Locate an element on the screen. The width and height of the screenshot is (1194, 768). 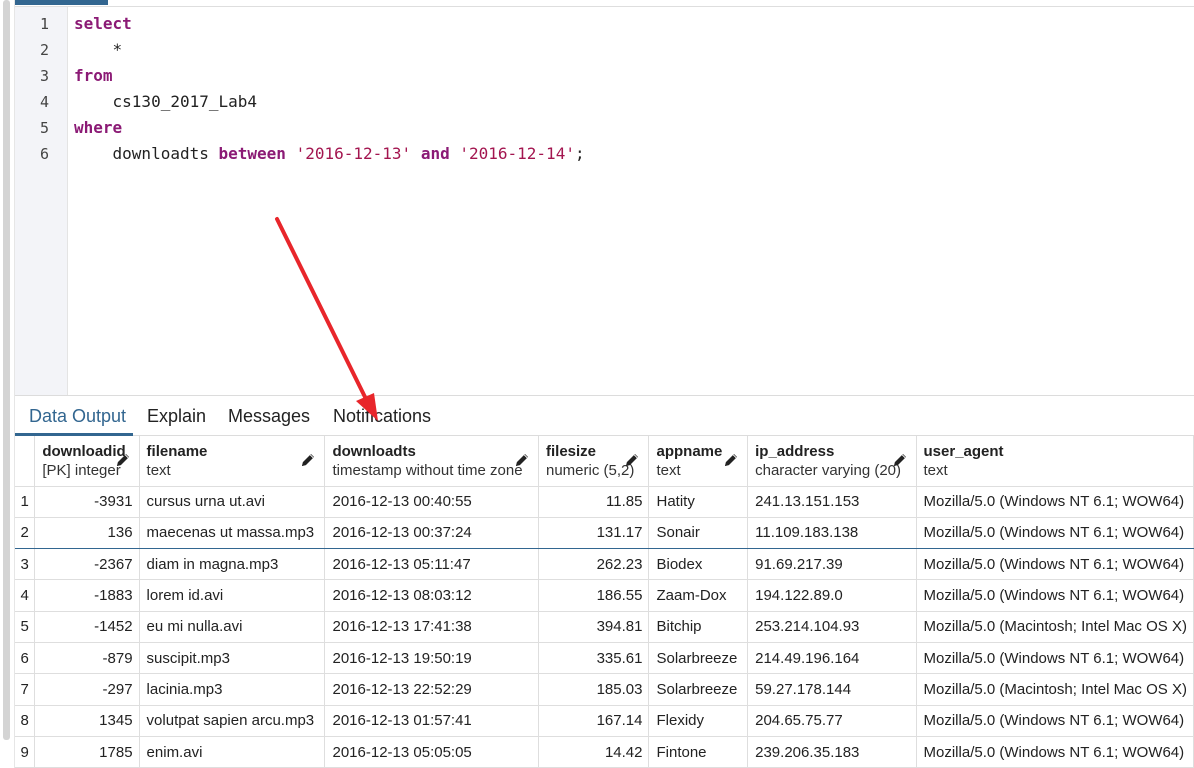
row-number: 1 is located at coordinates (25, 502).